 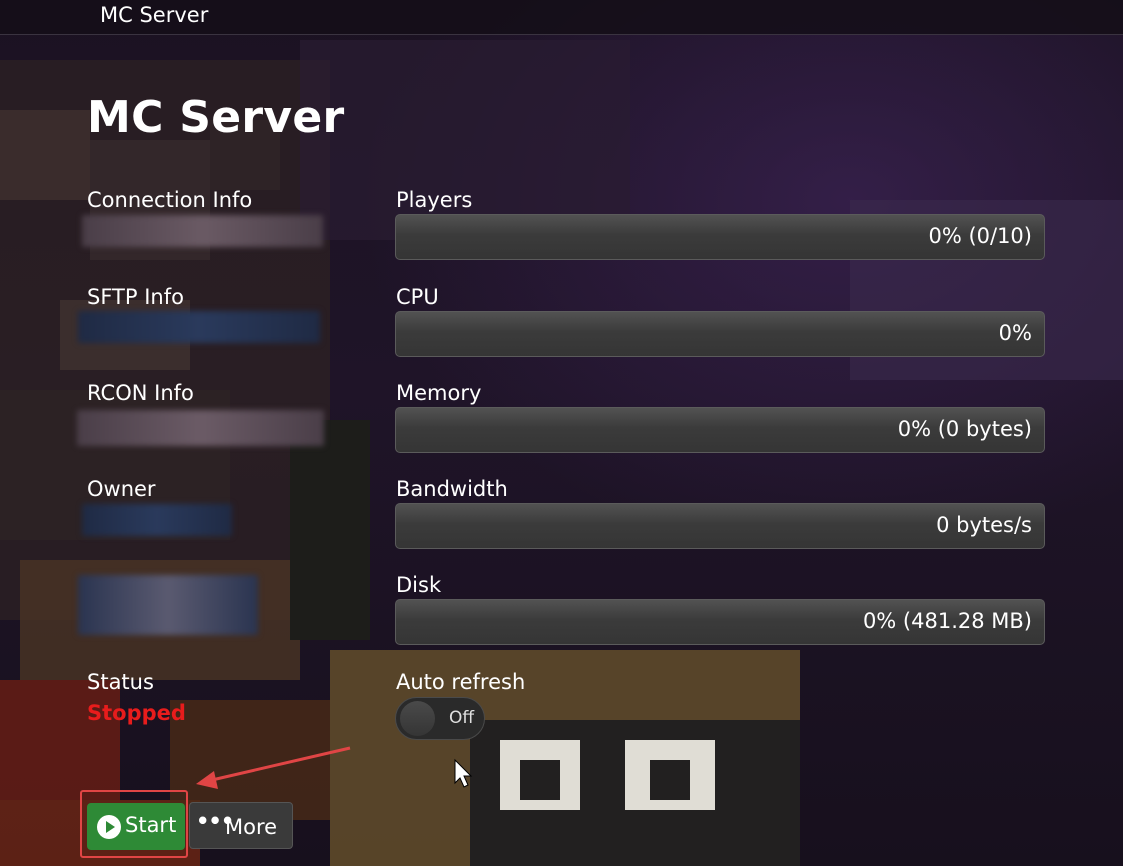 What do you see at coordinates (440, 718) in the screenshot?
I see `auto-refresh-toggle: Off` at bounding box center [440, 718].